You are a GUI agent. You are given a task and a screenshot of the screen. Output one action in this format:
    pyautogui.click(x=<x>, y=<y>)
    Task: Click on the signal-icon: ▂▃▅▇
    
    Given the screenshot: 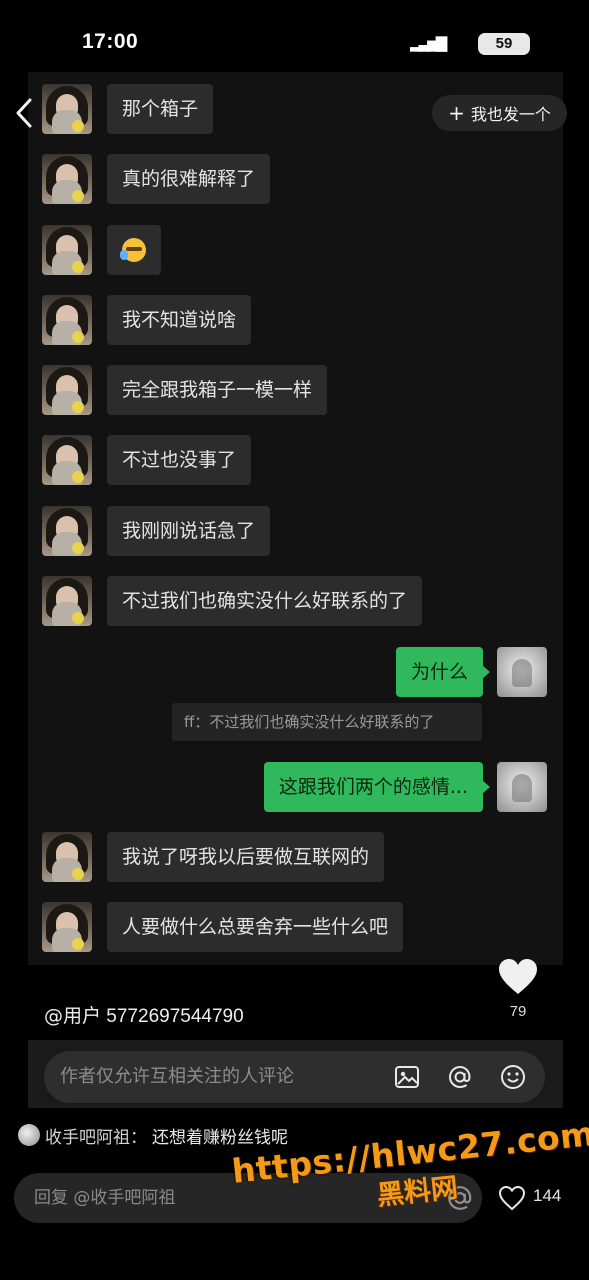 What is the action you would take?
    pyautogui.click(x=428, y=43)
    